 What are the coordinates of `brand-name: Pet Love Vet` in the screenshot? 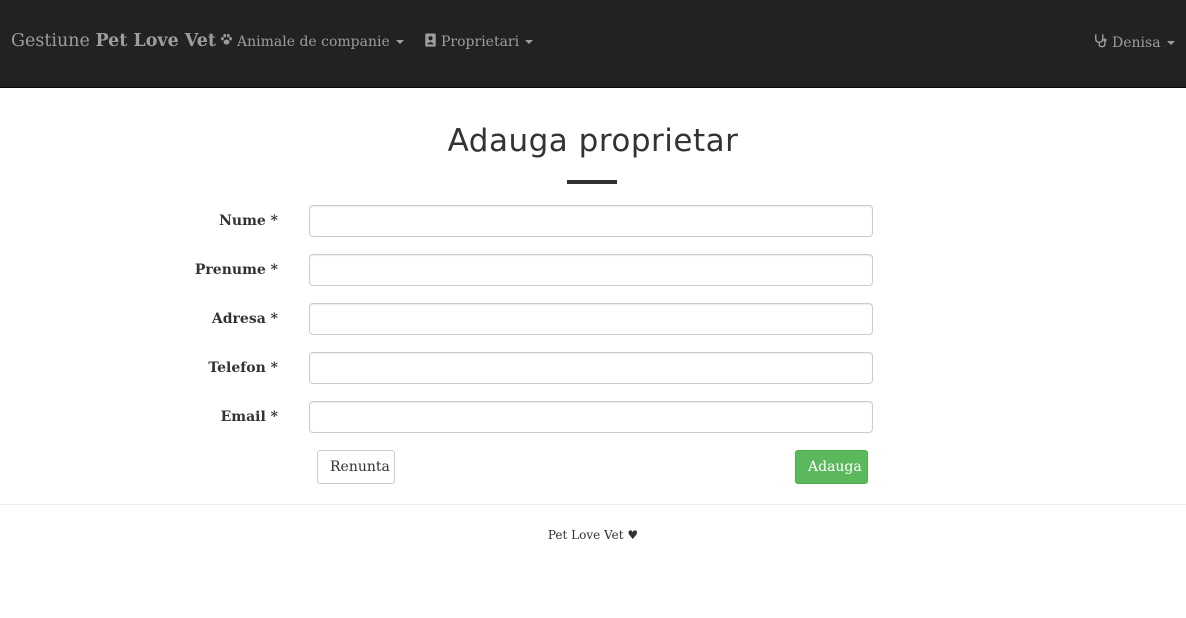 It's located at (155, 41).